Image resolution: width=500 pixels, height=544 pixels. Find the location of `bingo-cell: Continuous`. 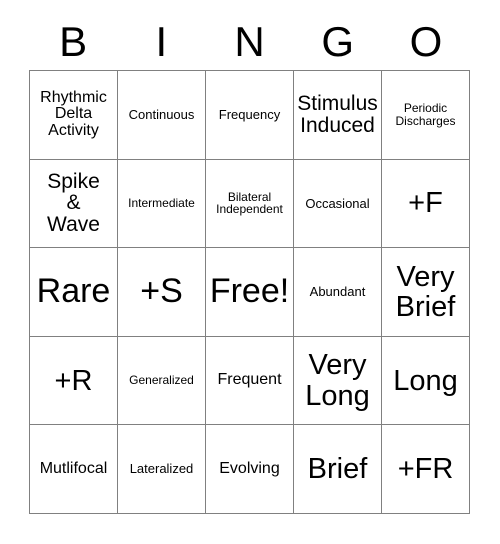

bingo-cell: Continuous is located at coordinates (162, 115).